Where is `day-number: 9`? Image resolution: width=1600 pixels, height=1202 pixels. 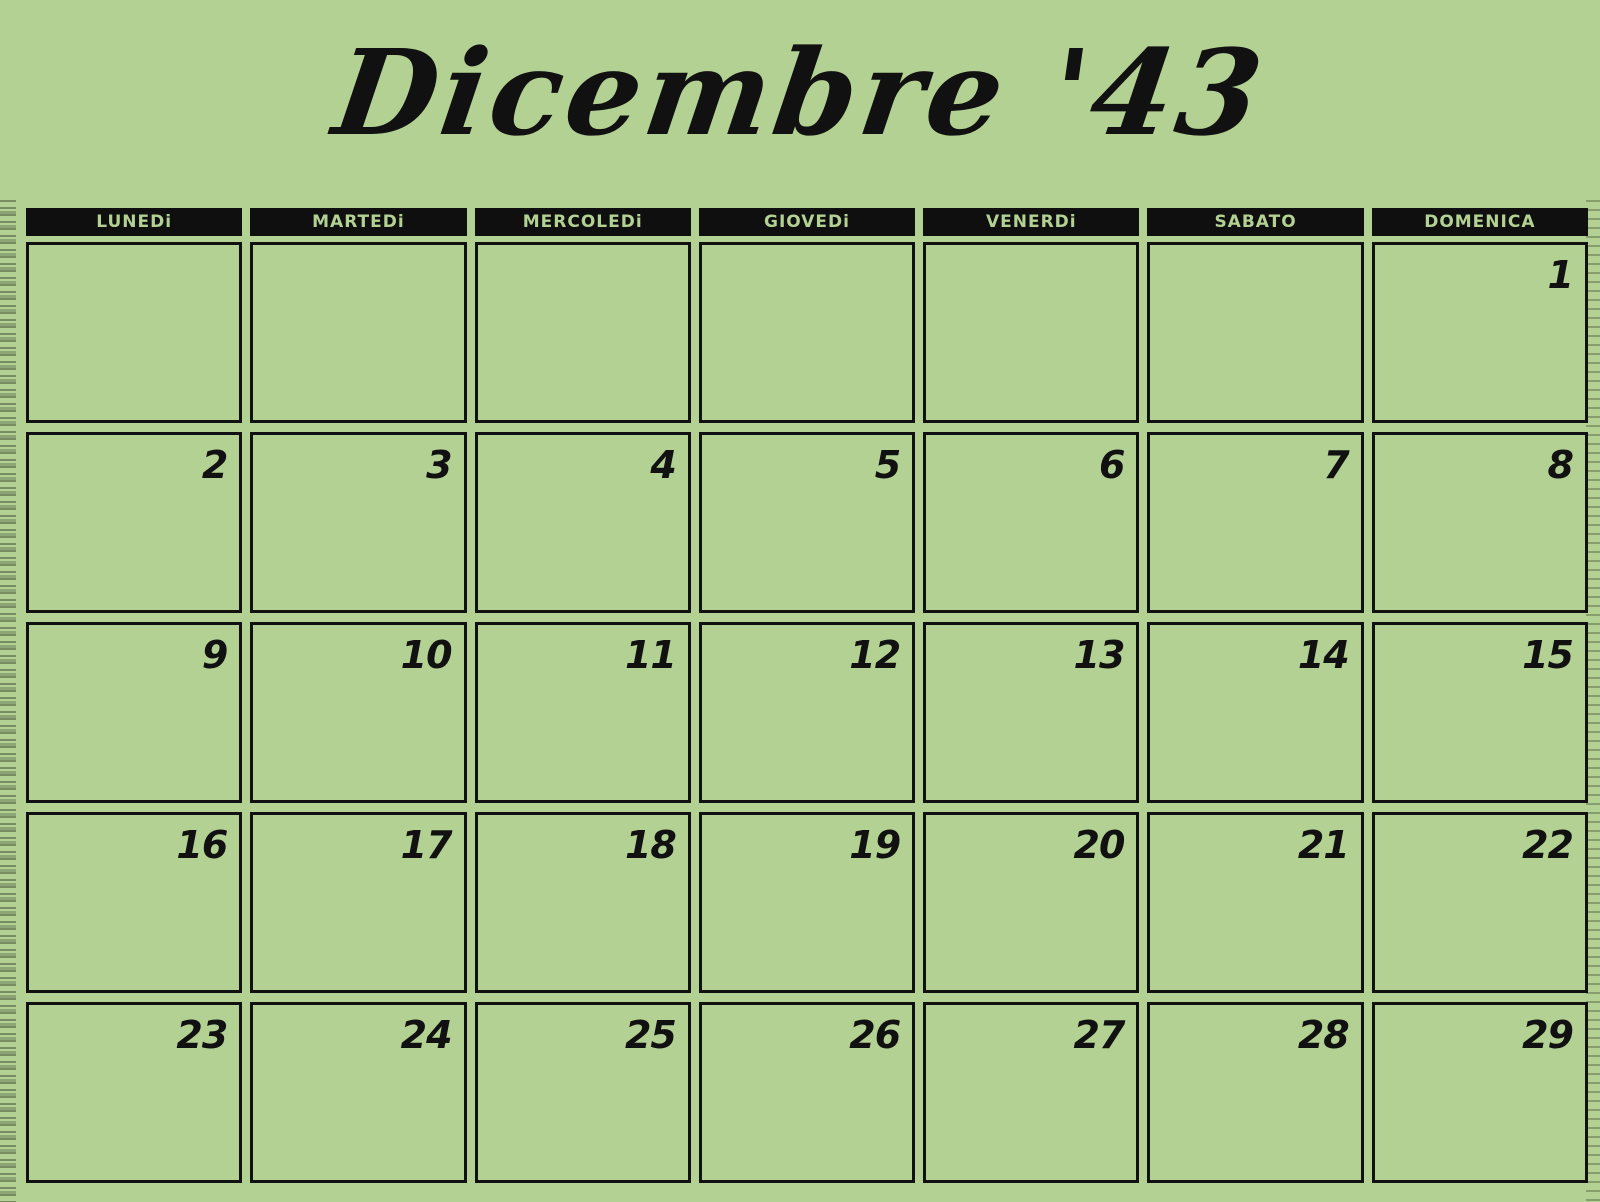 day-number: 9 is located at coordinates (214, 655).